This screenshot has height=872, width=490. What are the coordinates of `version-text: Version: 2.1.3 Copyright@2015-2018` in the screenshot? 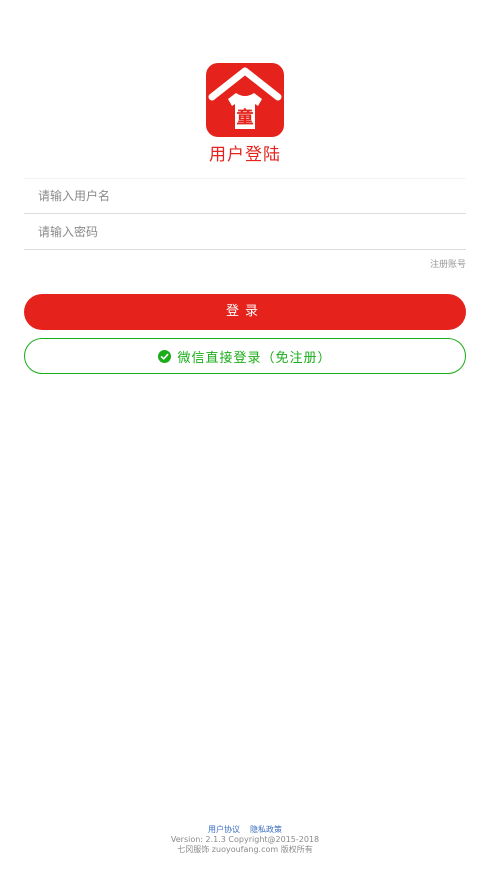 It's located at (245, 839).